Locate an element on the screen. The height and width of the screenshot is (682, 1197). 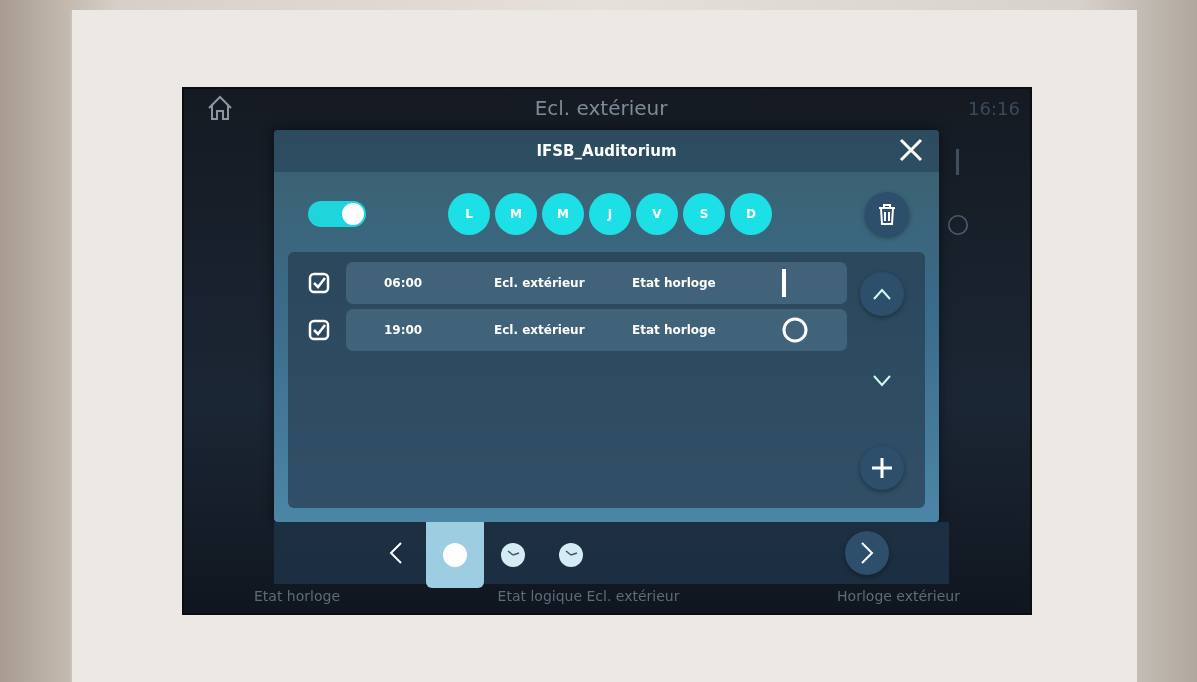
bar-icon is located at coordinates (958, 162).